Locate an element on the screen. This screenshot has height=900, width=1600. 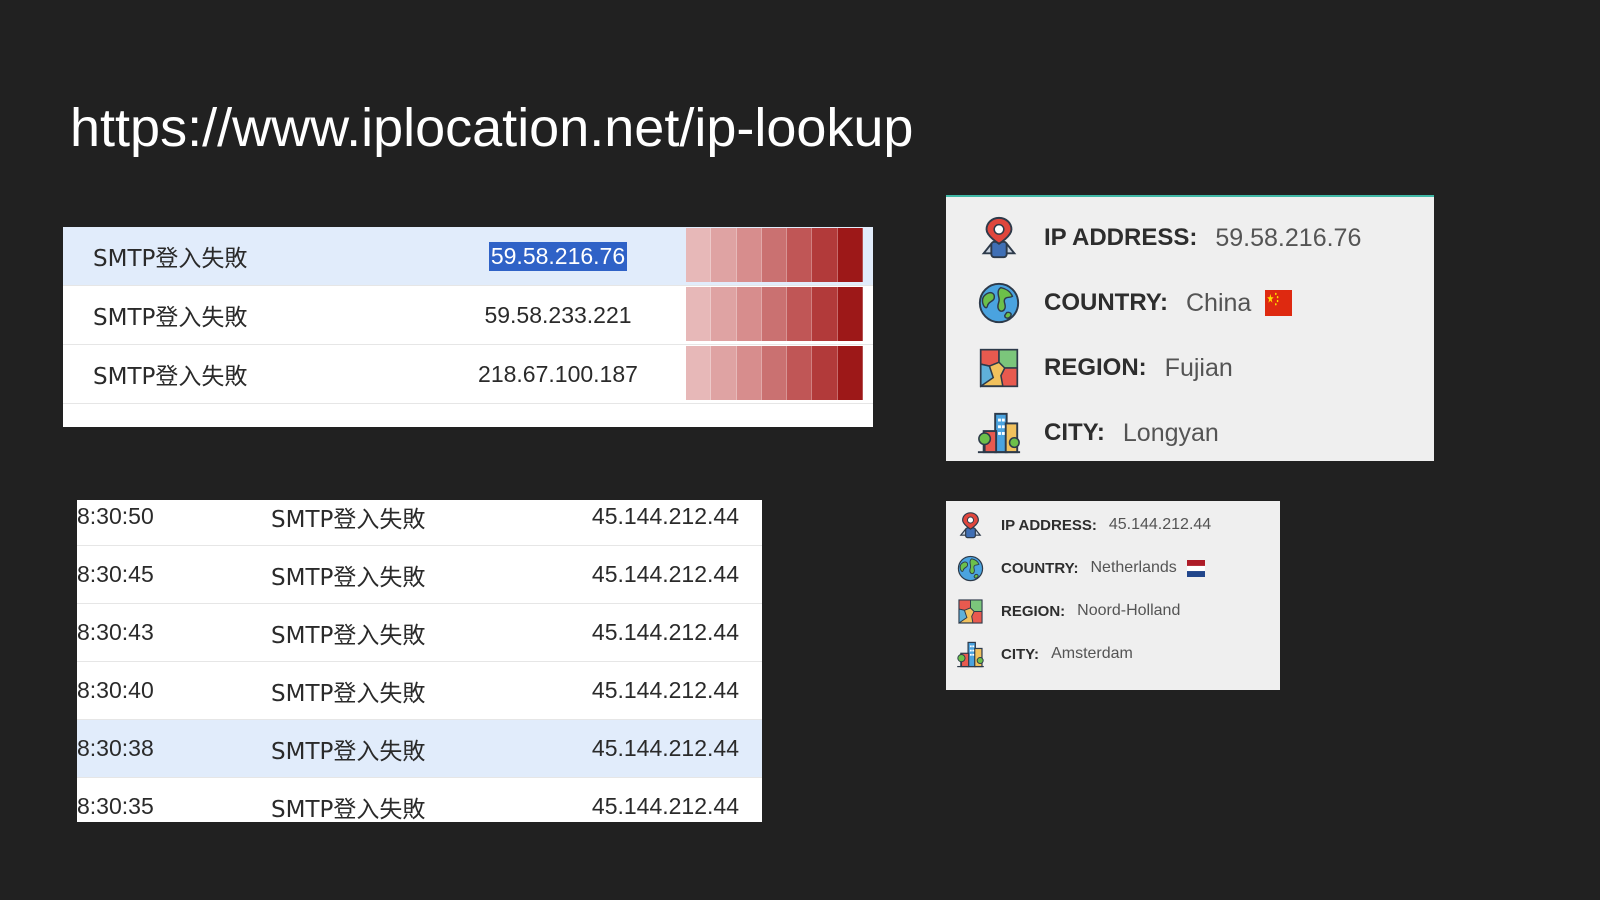
region-row: REGION: Noord-Holland is located at coordinates (1068, 611).